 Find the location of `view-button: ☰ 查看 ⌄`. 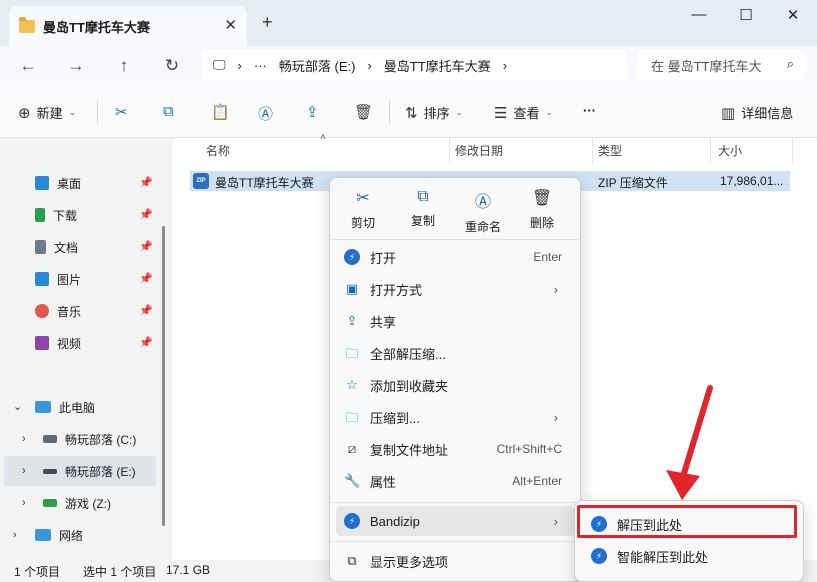

view-button: ☰ 查看 ⌄ is located at coordinates (523, 112).